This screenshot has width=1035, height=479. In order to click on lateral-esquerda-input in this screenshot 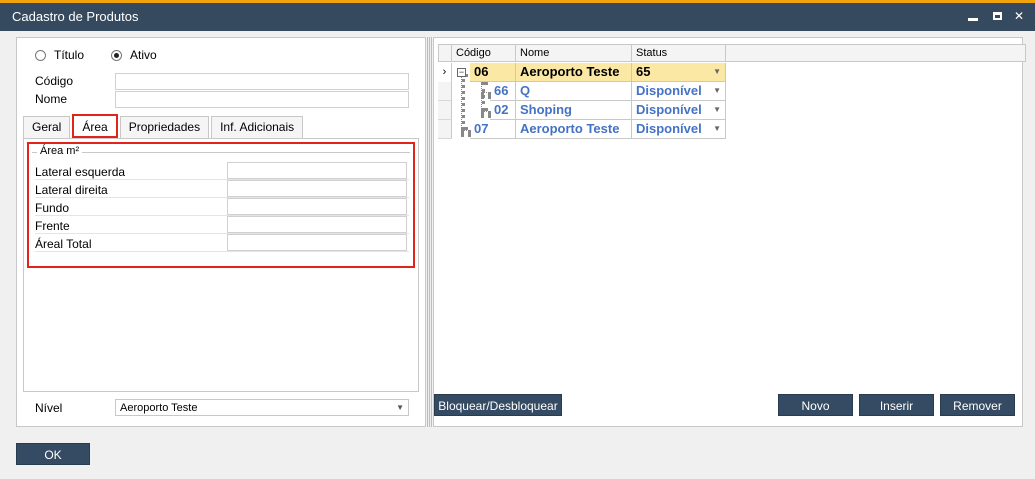, I will do `click(317, 170)`.